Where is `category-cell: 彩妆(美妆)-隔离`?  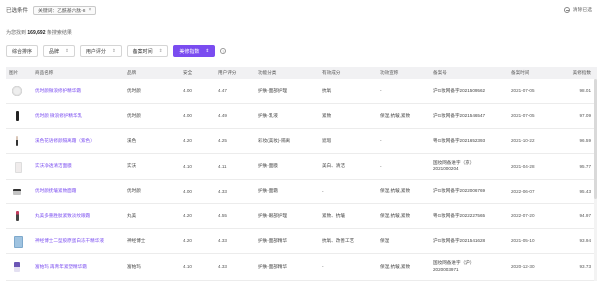 category-cell: 彩妆(美妆)-隔离 is located at coordinates (274, 140).